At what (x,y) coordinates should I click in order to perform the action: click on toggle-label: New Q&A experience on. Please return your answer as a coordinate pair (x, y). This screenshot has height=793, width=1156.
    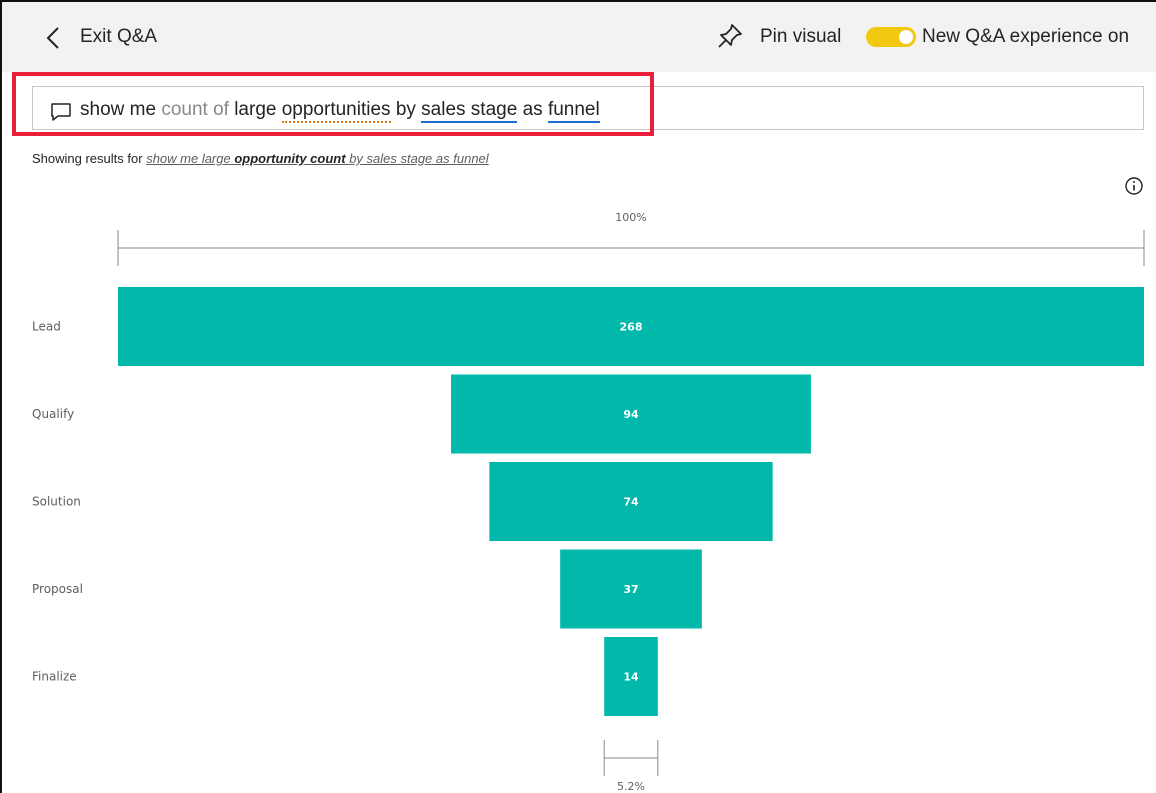
    Looking at the image, I should click on (1026, 36).